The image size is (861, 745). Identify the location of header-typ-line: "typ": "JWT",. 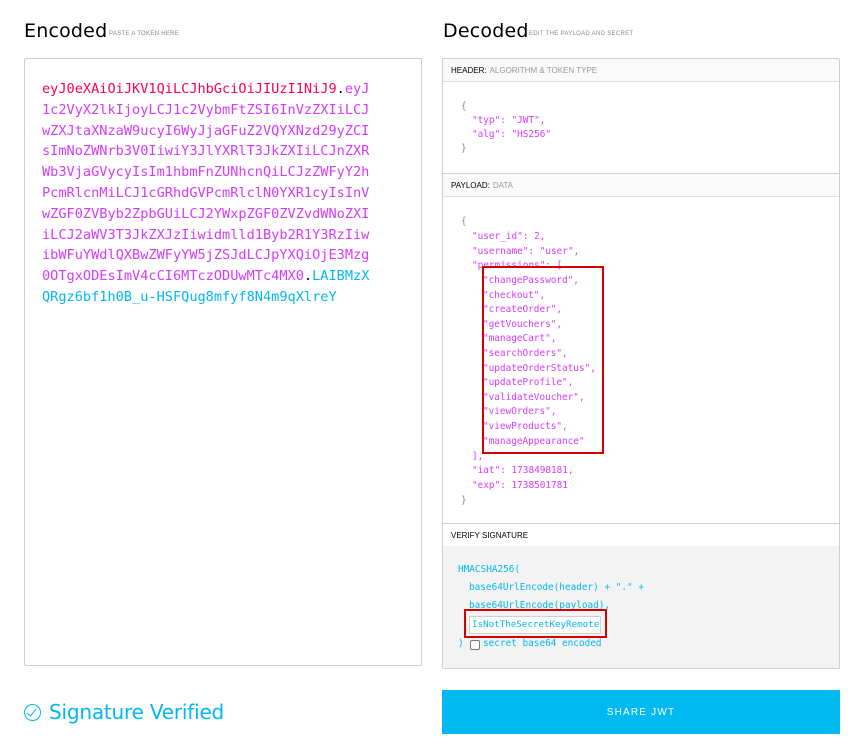
(509, 120).